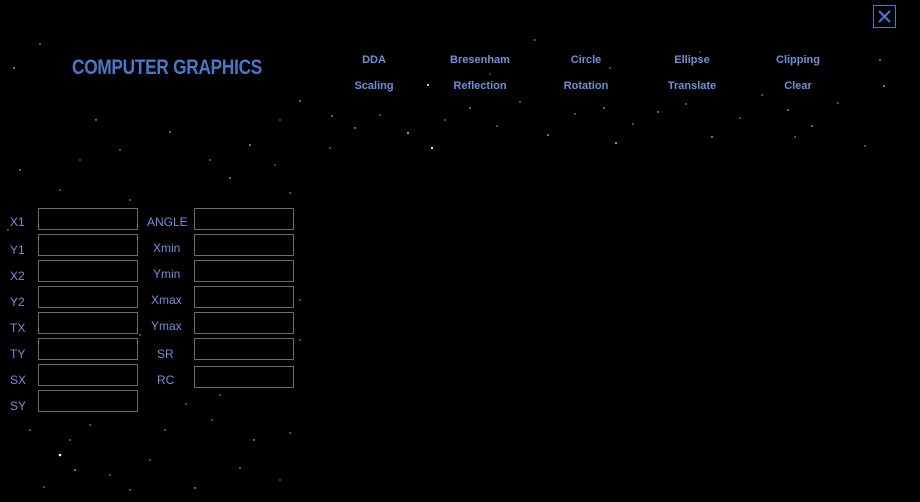  What do you see at coordinates (18, 380) in the screenshot?
I see `sx-label: SX` at bounding box center [18, 380].